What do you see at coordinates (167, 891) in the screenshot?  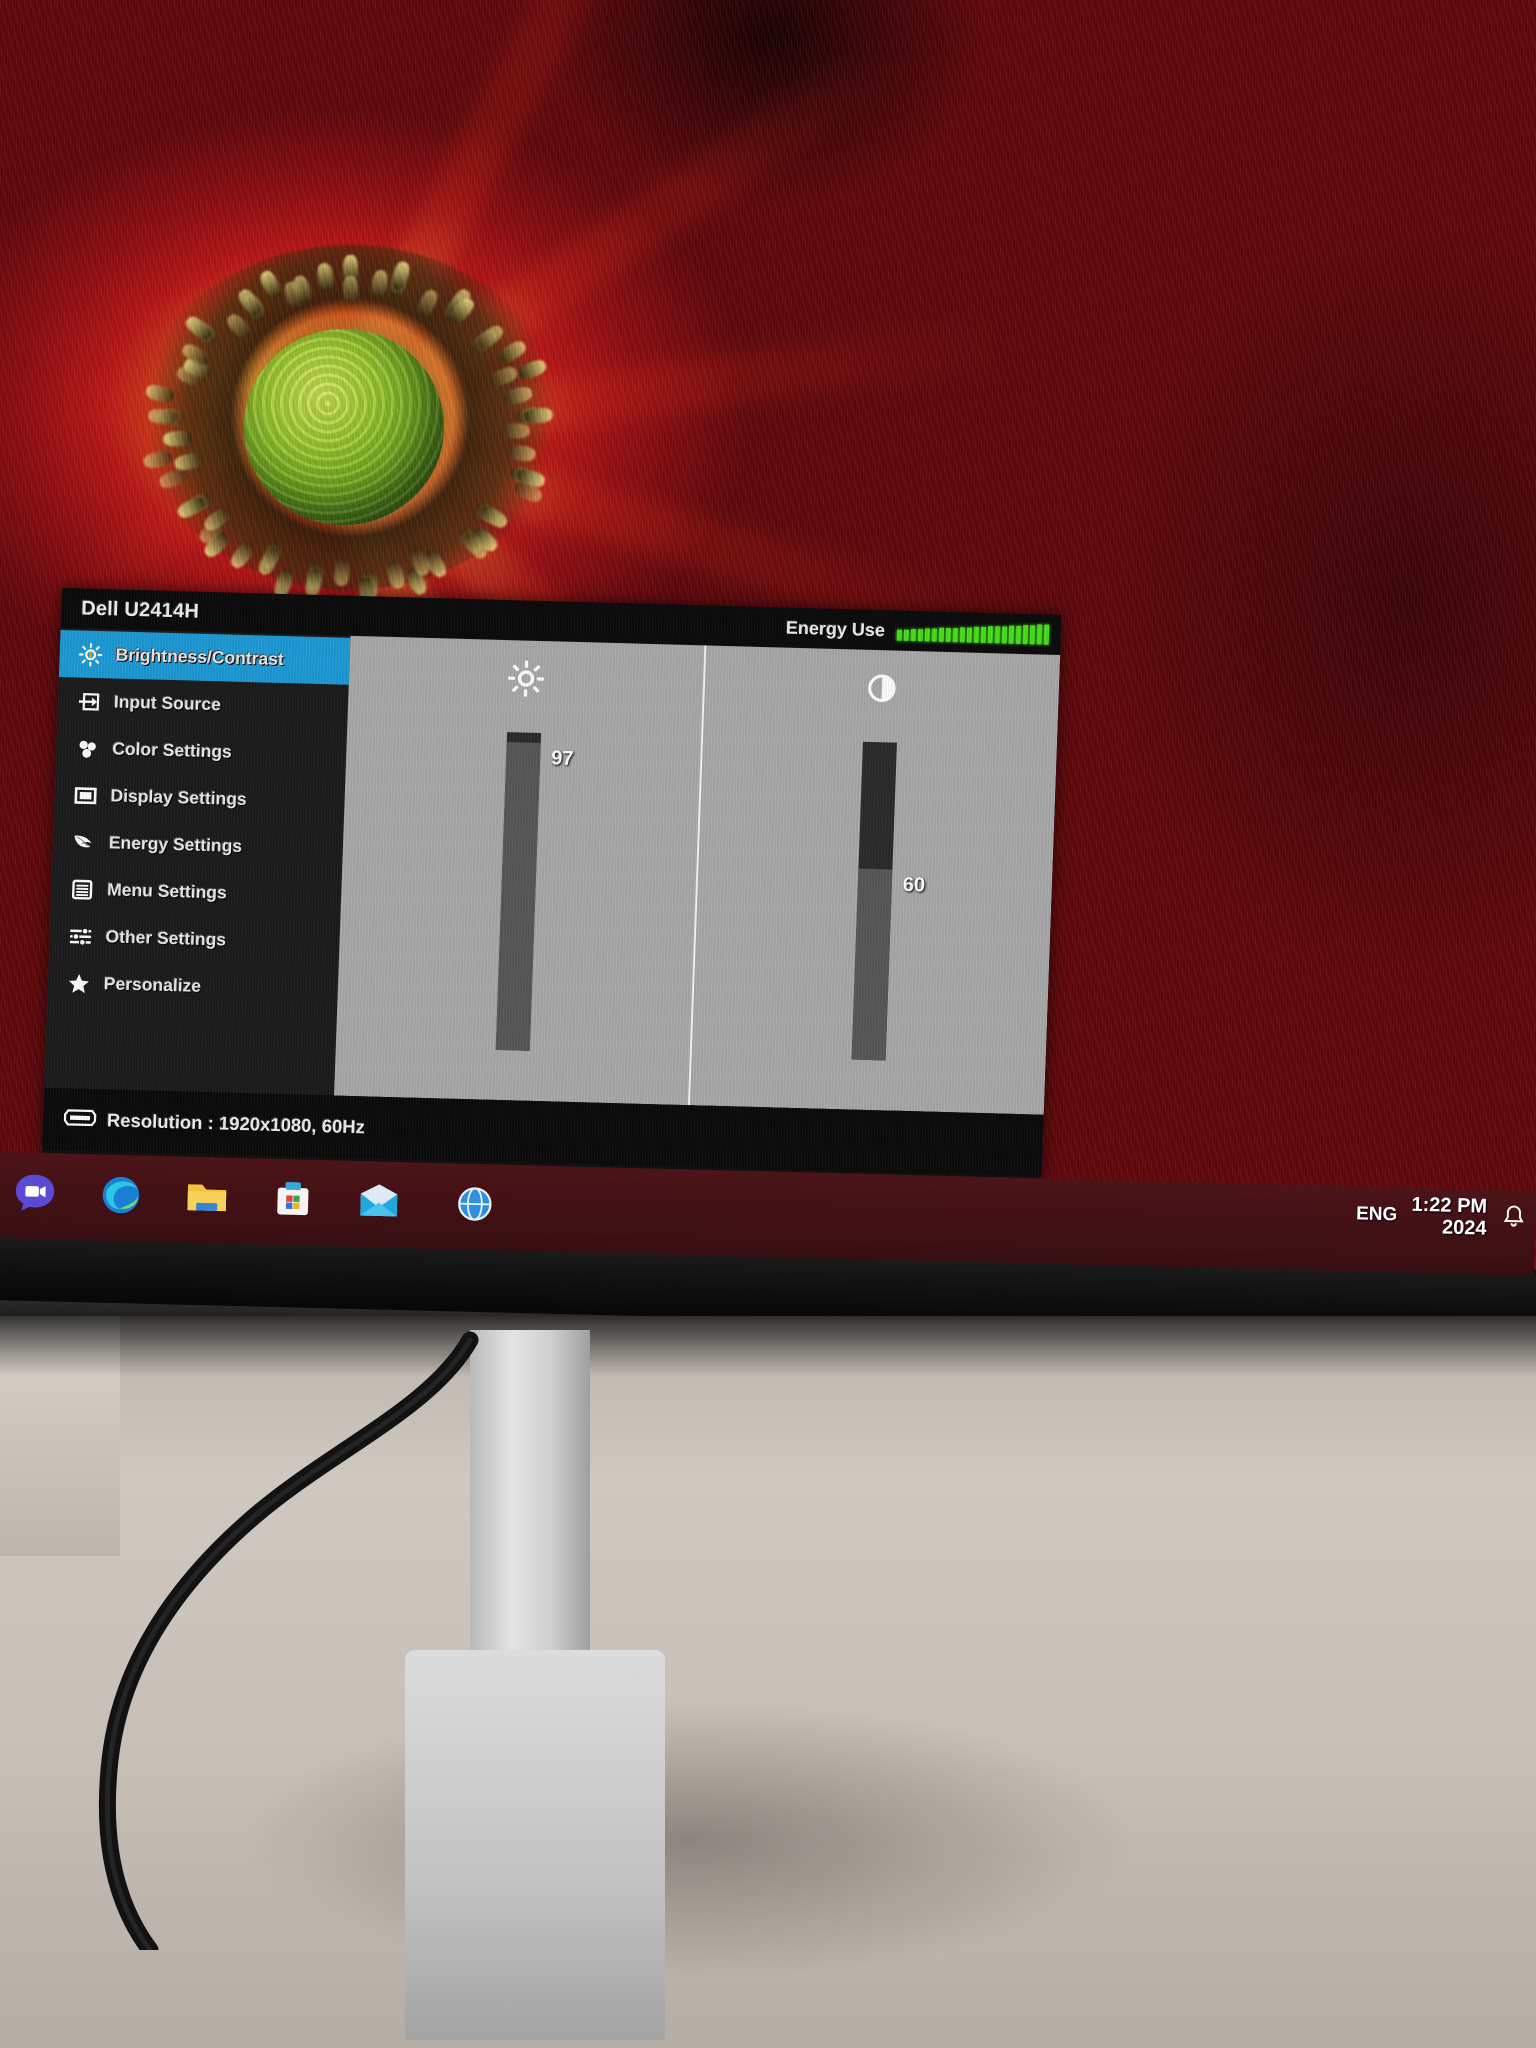 I see `menu-item-label: Menu Settings` at bounding box center [167, 891].